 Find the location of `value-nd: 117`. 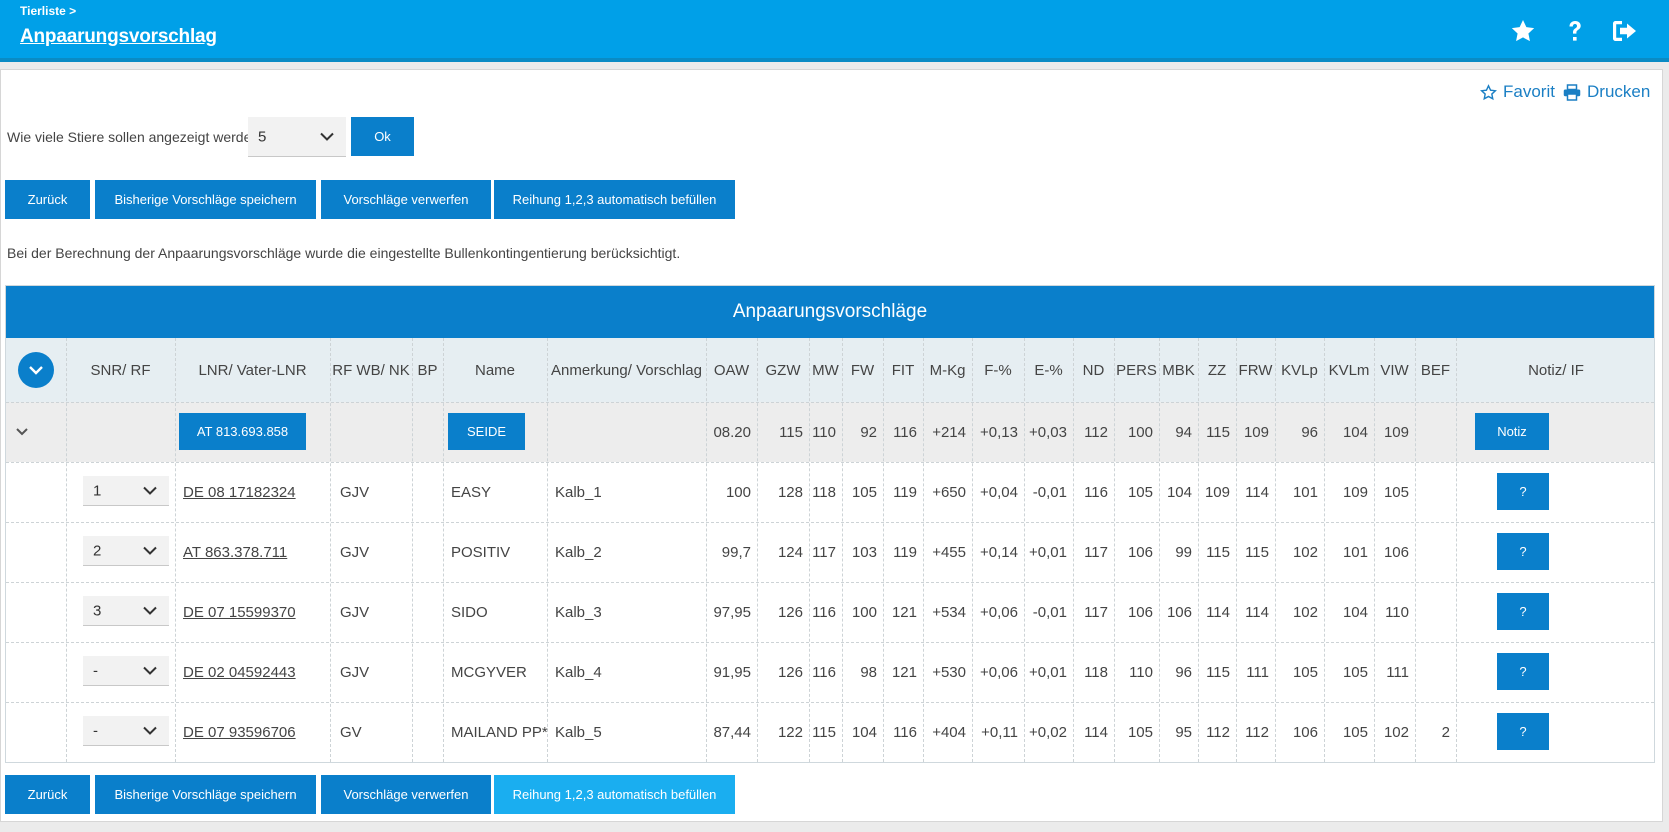

value-nd: 117 is located at coordinates (1096, 612).